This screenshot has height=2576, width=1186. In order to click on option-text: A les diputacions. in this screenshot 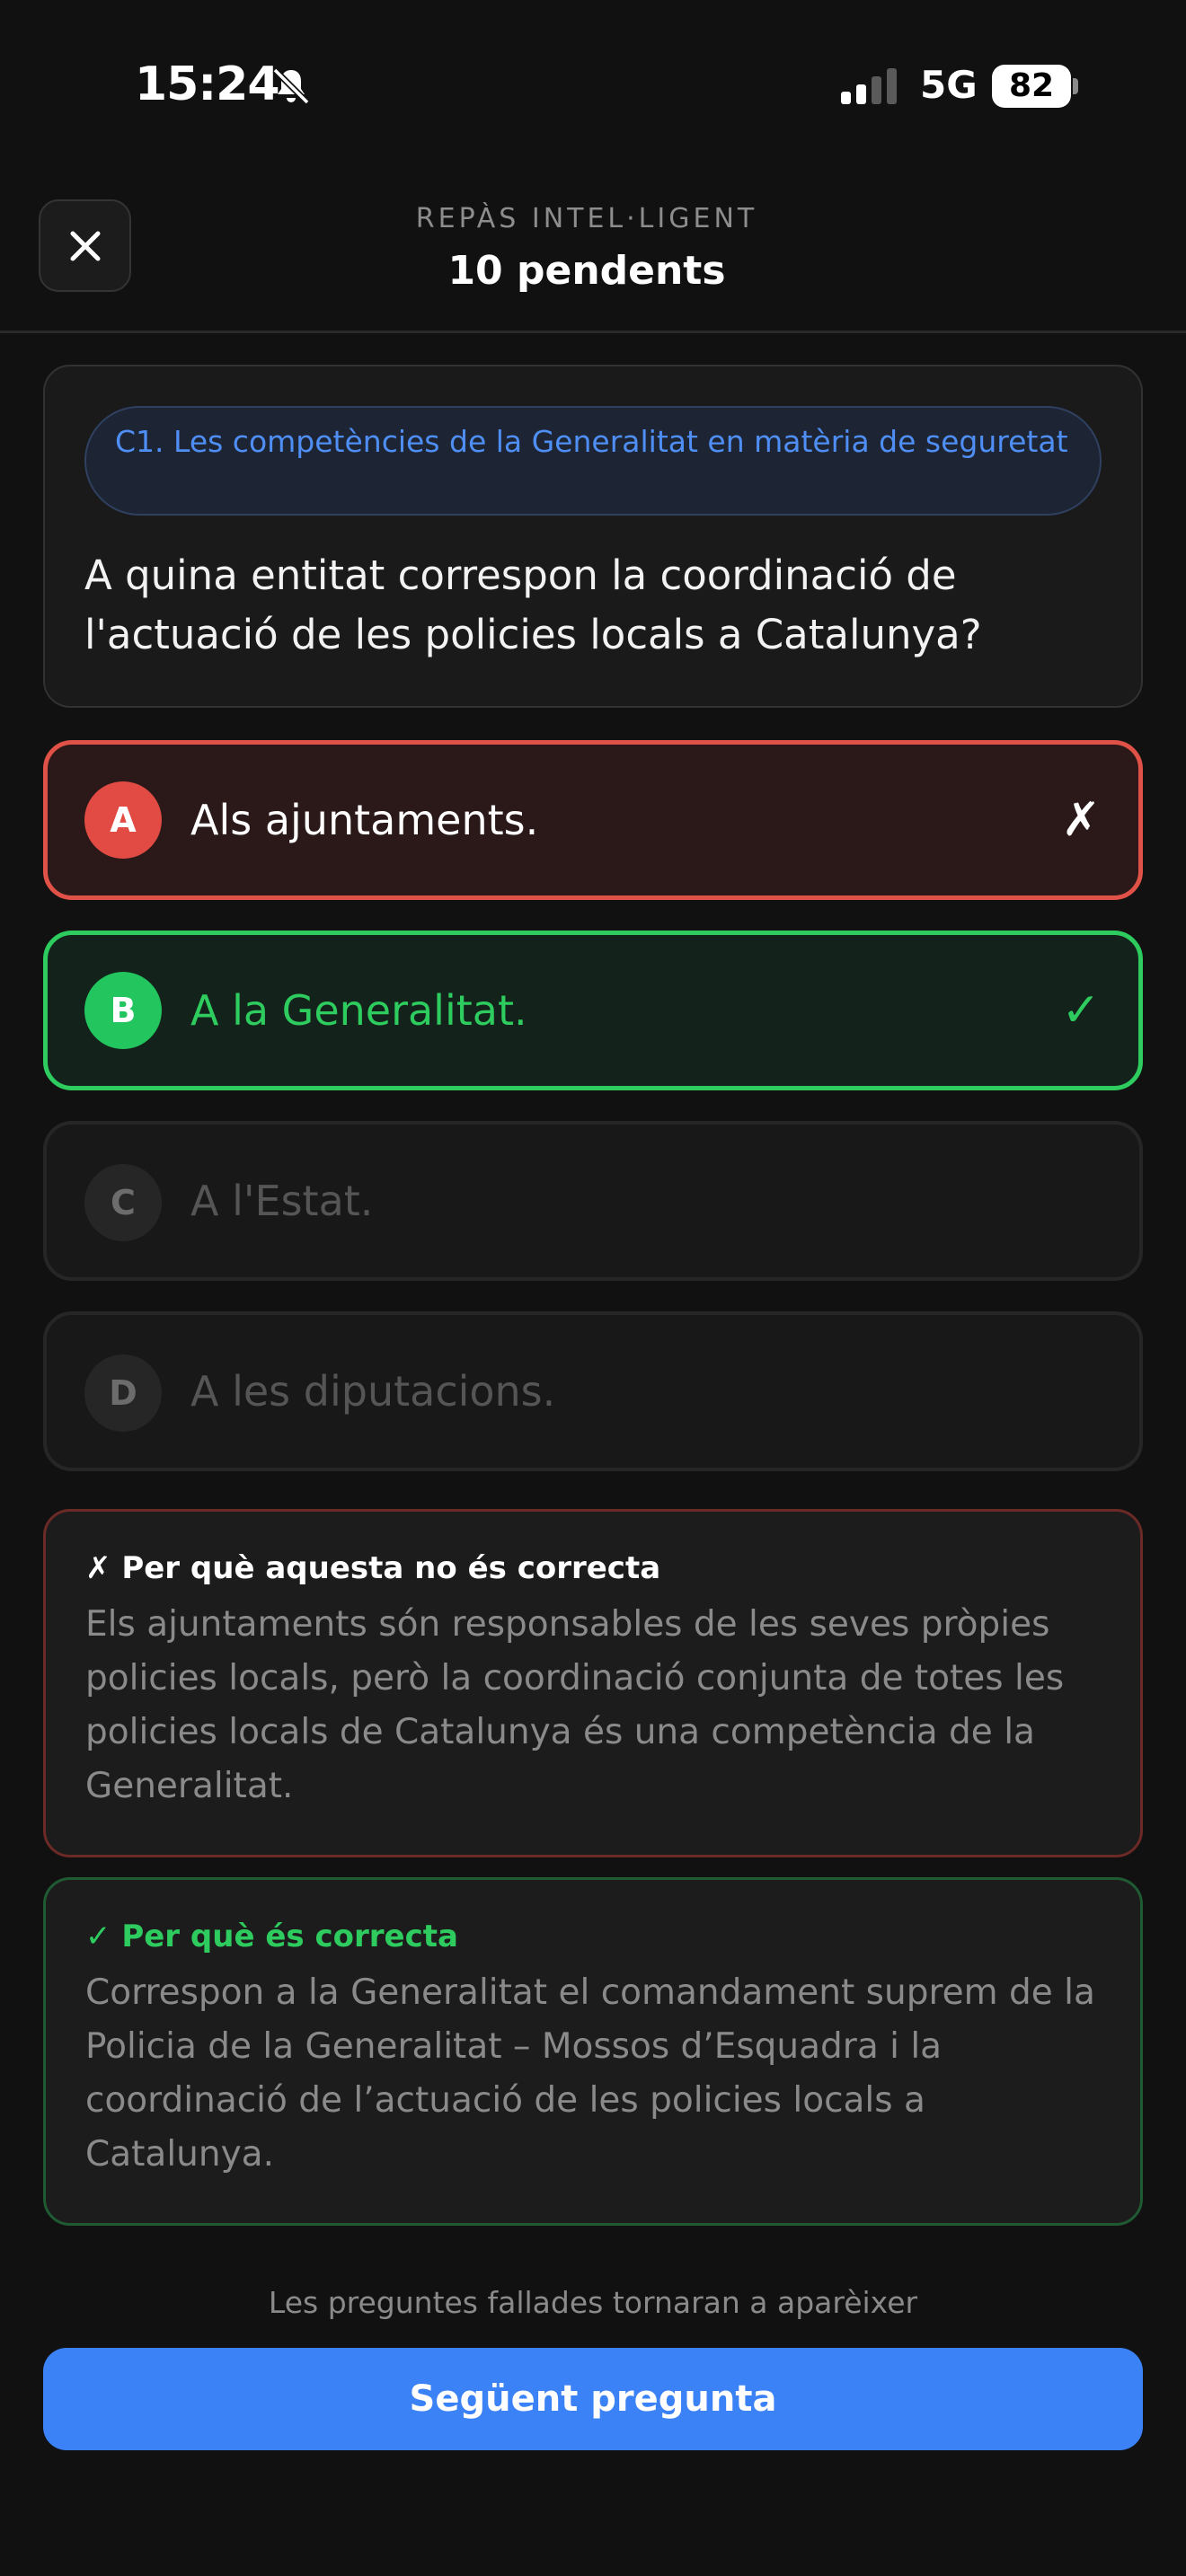, I will do `click(373, 1391)`.